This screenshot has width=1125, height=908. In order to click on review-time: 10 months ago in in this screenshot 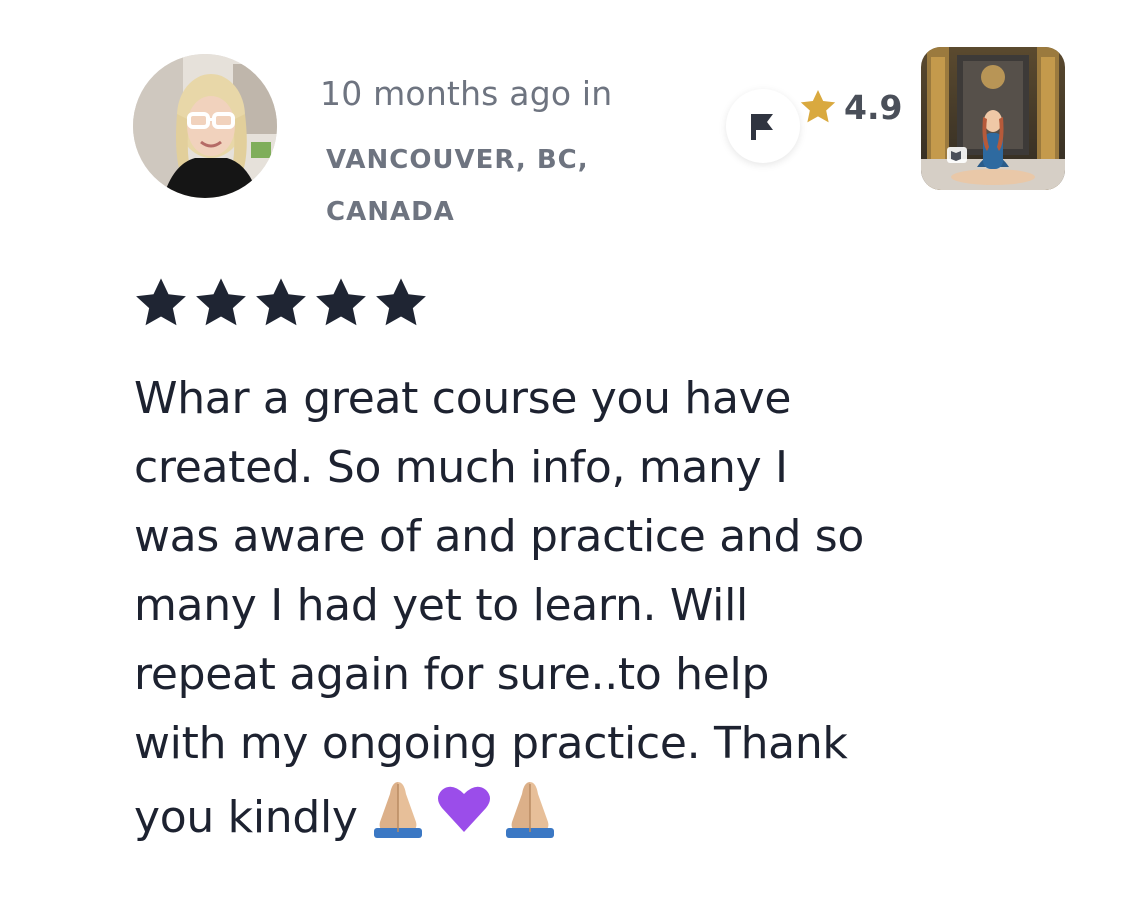, I will do `click(466, 93)`.